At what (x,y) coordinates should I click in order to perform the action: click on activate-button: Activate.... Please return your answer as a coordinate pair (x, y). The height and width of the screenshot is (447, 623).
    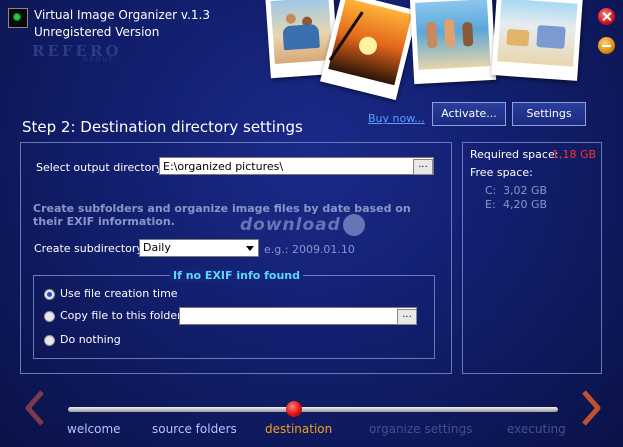
    Looking at the image, I should click on (469, 114).